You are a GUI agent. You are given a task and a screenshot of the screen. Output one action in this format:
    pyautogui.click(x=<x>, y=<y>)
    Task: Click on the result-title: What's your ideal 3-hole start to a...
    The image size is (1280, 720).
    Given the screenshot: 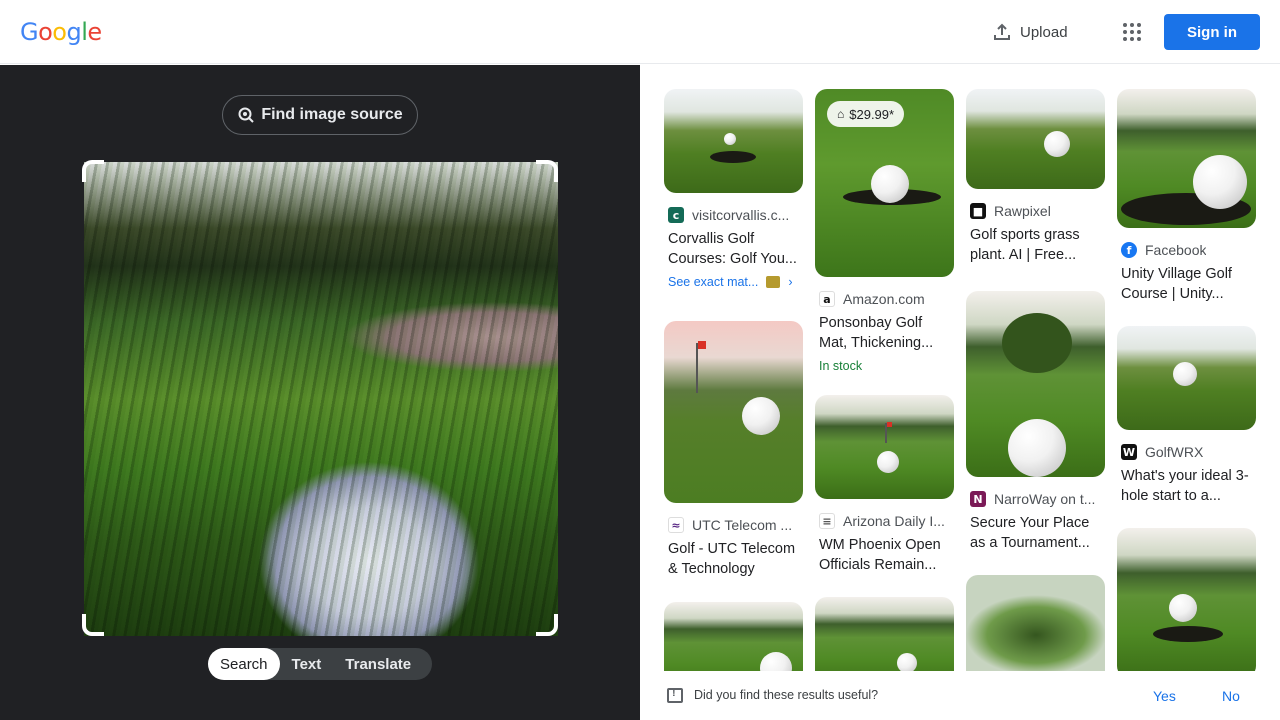 What is the action you would take?
    pyautogui.click(x=1186, y=486)
    